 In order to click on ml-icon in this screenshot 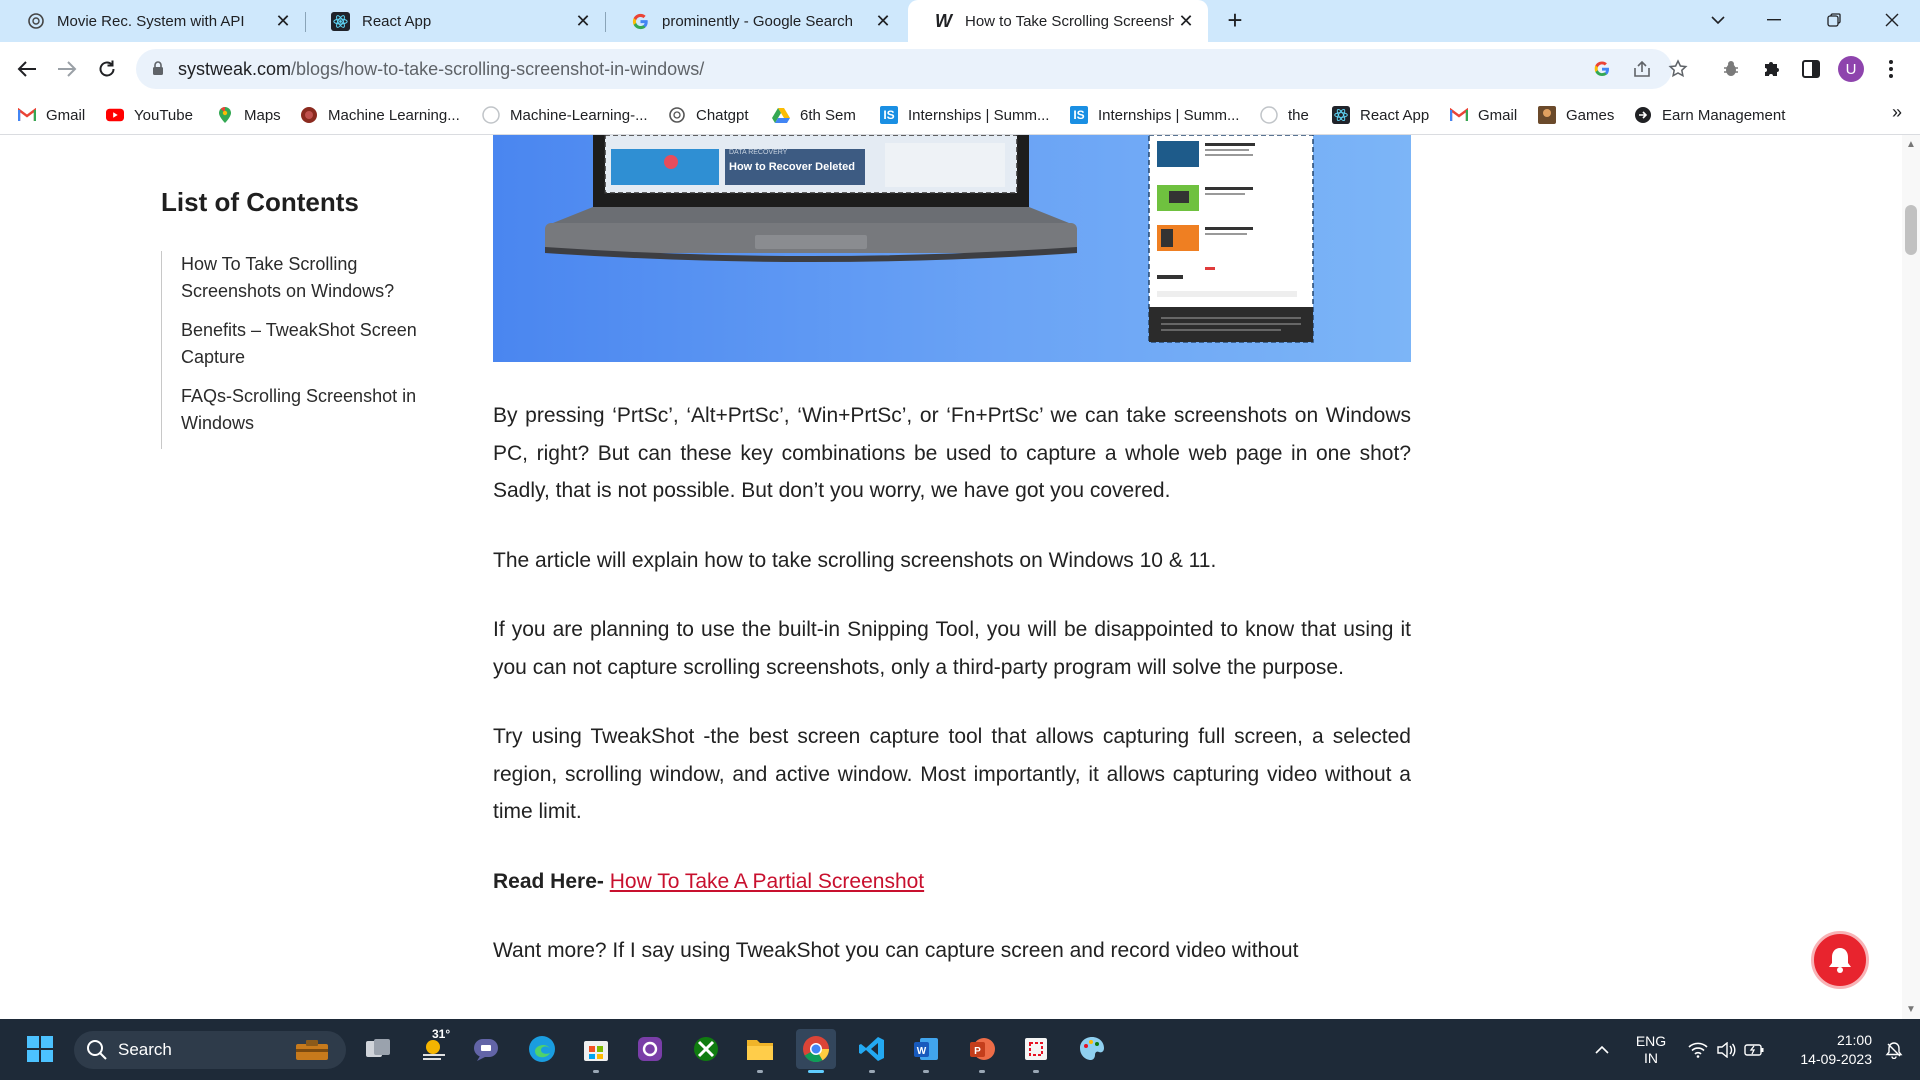, I will do `click(309, 115)`.